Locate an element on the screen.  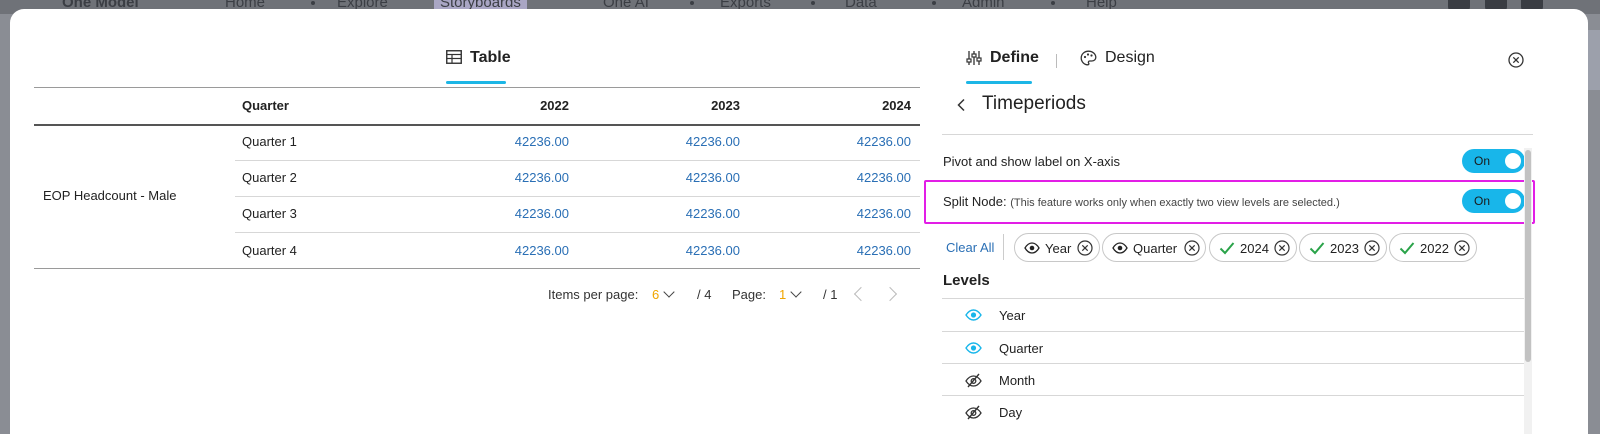
items-per-page-select: 6 is located at coordinates (663, 294).